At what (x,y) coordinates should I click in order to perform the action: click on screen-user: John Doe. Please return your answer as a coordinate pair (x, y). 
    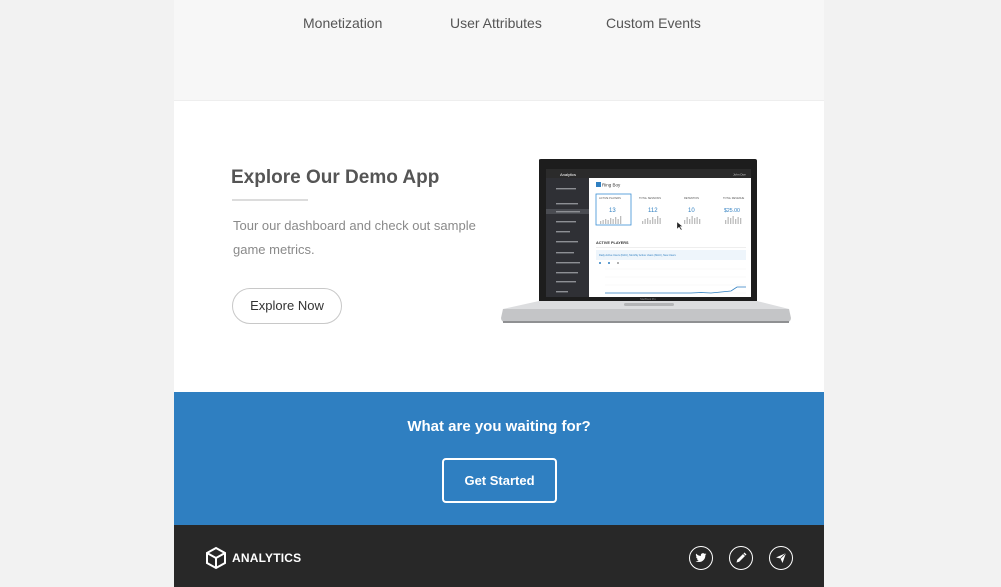
    Looking at the image, I should click on (739, 175).